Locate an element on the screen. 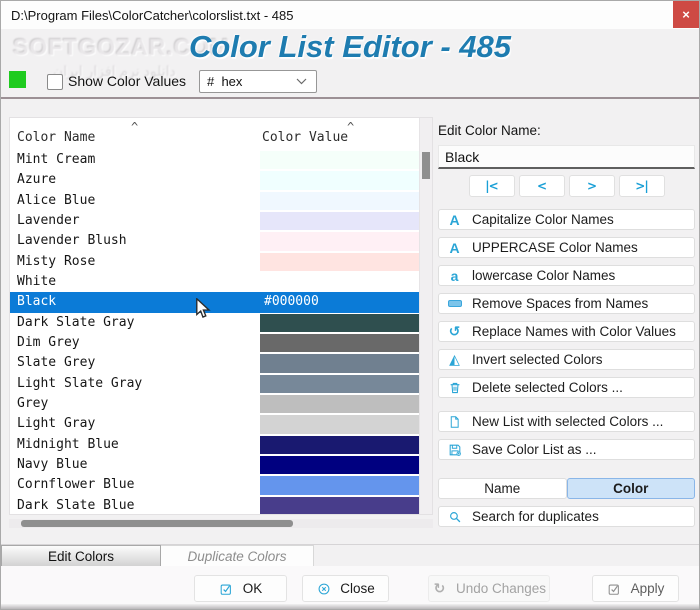 Image resolution: width=700 pixels, height=610 pixels. table-header: Color Name ^ Color Value ^ is located at coordinates (221, 134).